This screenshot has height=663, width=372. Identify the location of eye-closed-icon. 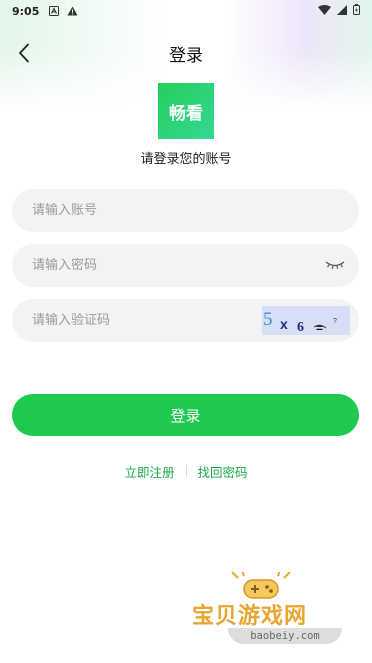
(335, 265).